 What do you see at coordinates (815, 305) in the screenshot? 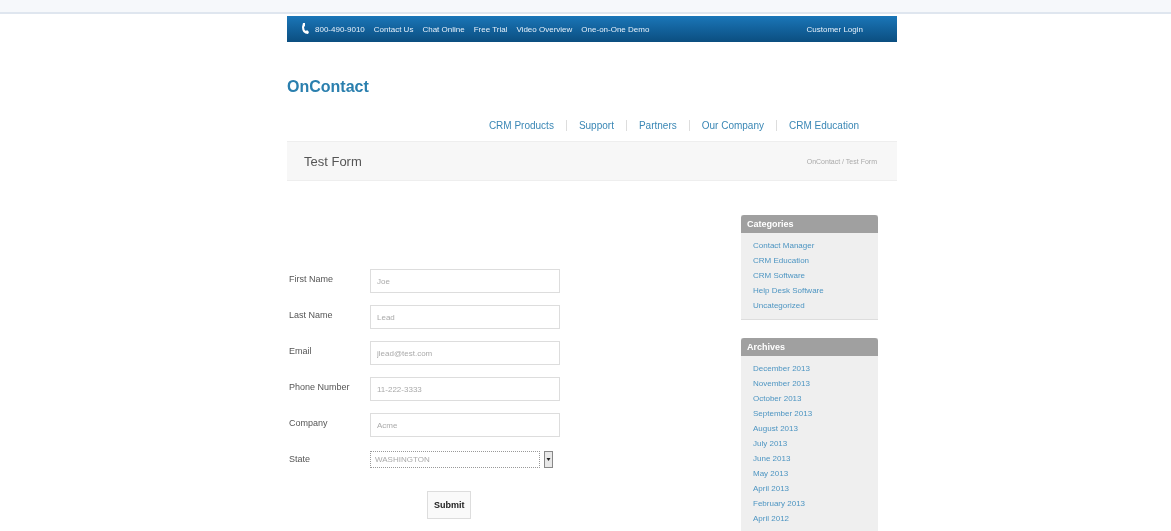
I see `sidebar-link: Uncategorized` at bounding box center [815, 305].